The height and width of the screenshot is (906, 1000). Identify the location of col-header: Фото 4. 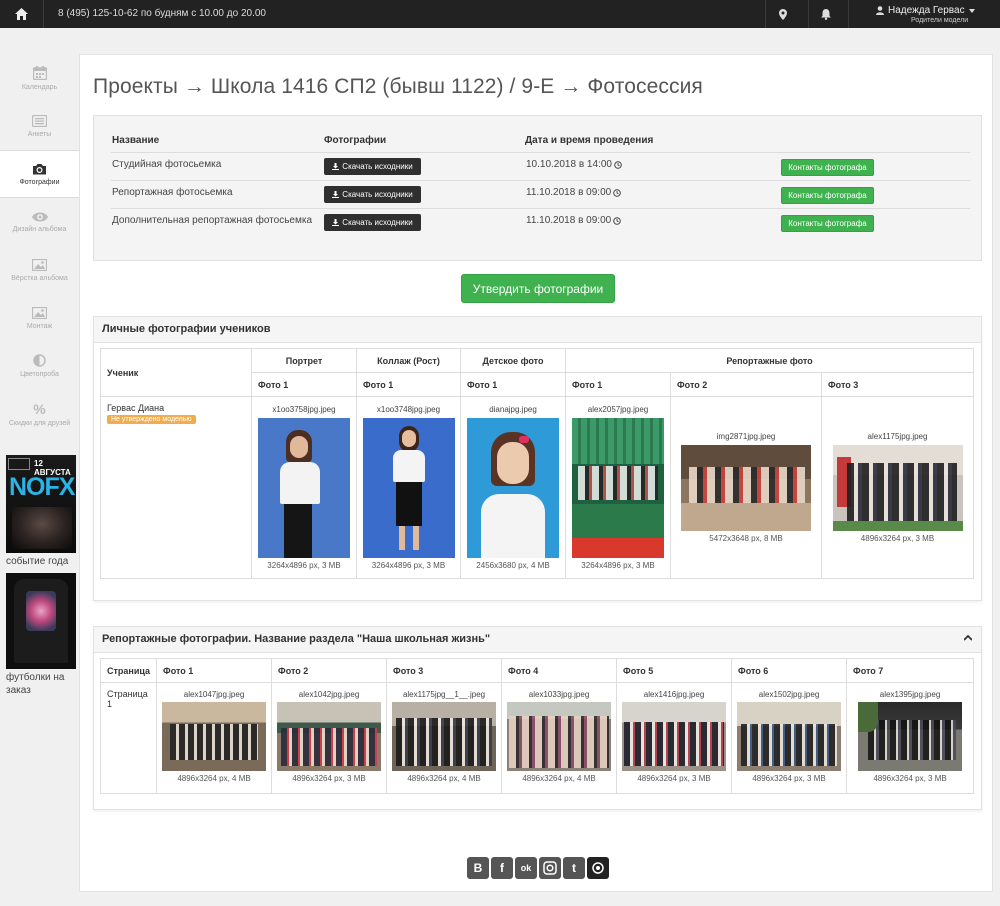
(559, 670).